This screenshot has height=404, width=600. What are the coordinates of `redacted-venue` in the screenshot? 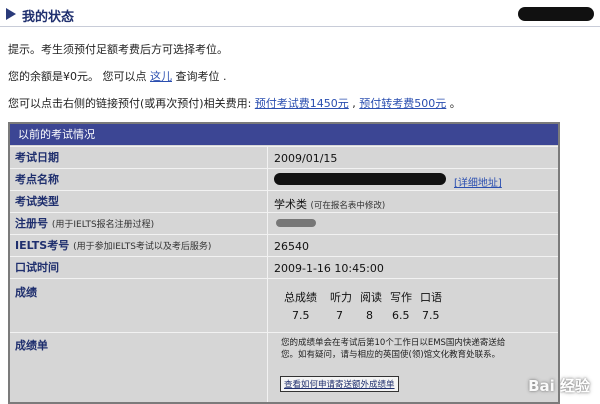 It's located at (360, 179).